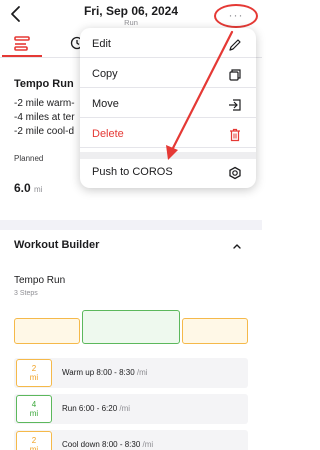  What do you see at coordinates (235, 105) in the screenshot?
I see `move-icon` at bounding box center [235, 105].